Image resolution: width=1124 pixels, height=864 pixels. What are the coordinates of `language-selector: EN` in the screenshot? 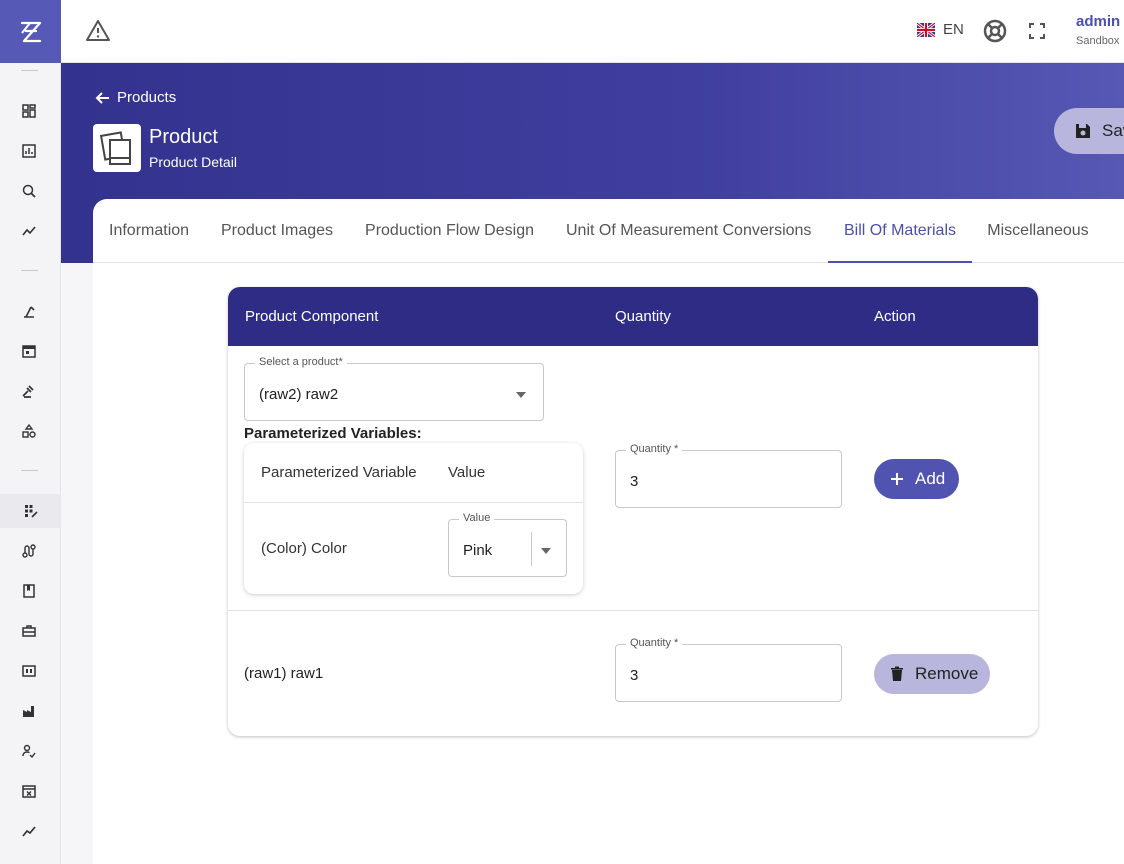 It's located at (940, 29).